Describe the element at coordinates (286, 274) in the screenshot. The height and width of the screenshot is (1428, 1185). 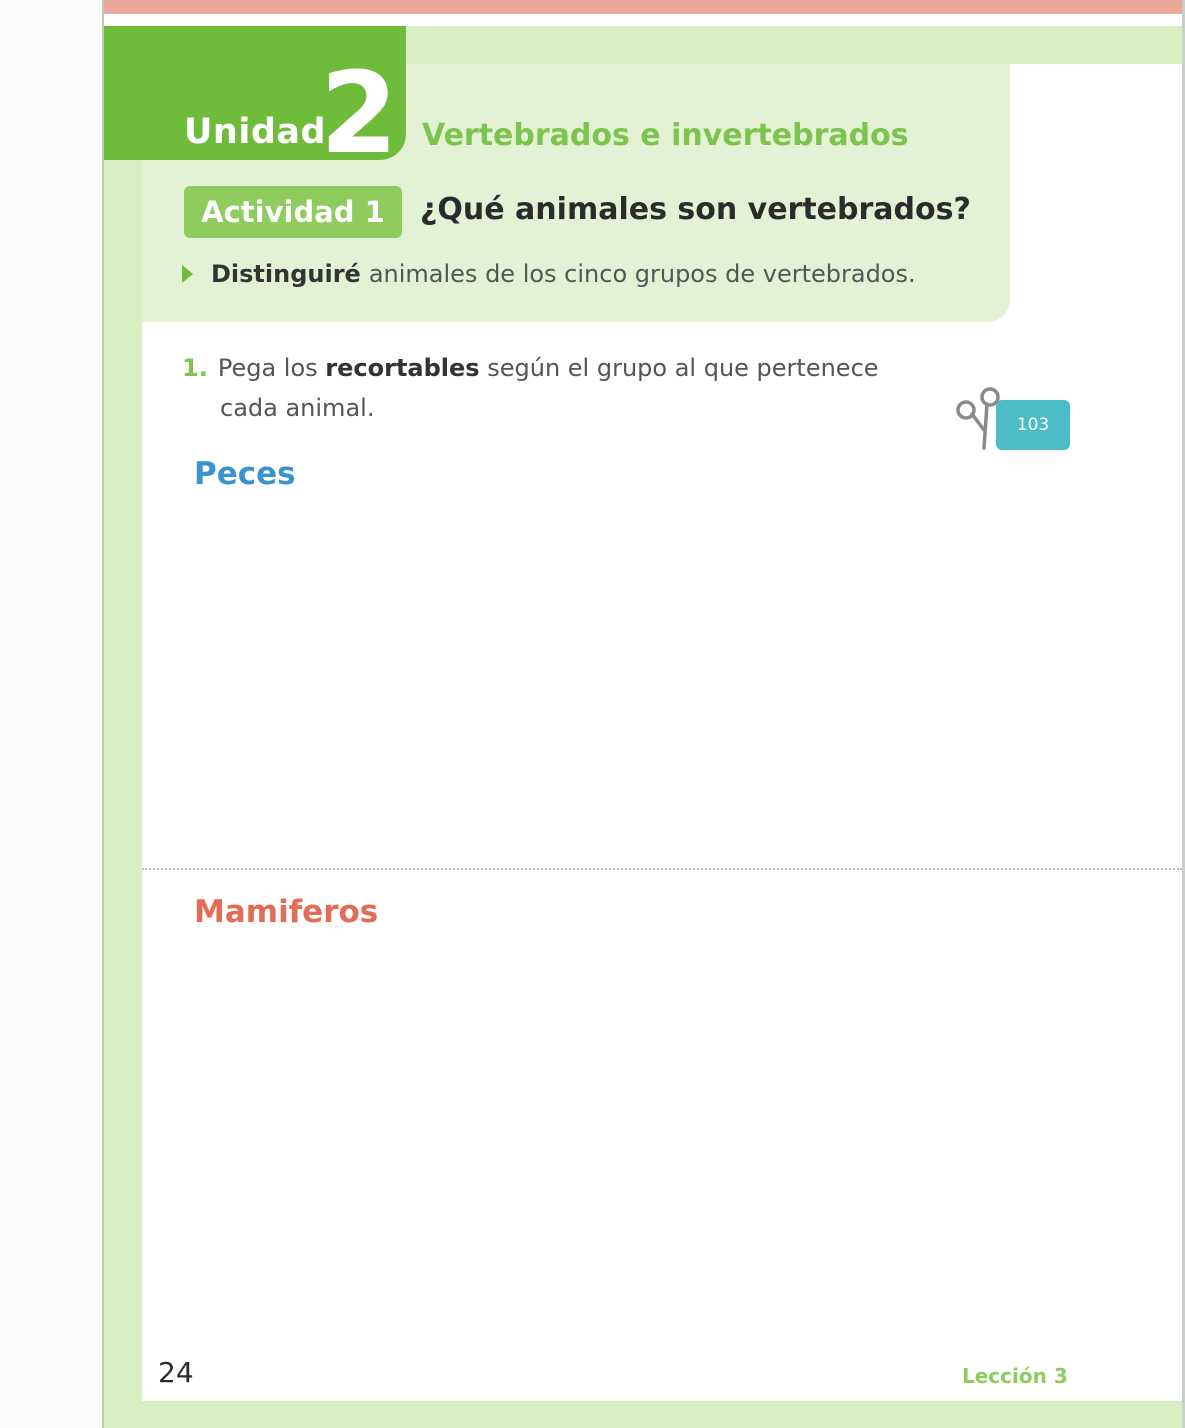
I see `objective-verb: Distinguiré` at that location.